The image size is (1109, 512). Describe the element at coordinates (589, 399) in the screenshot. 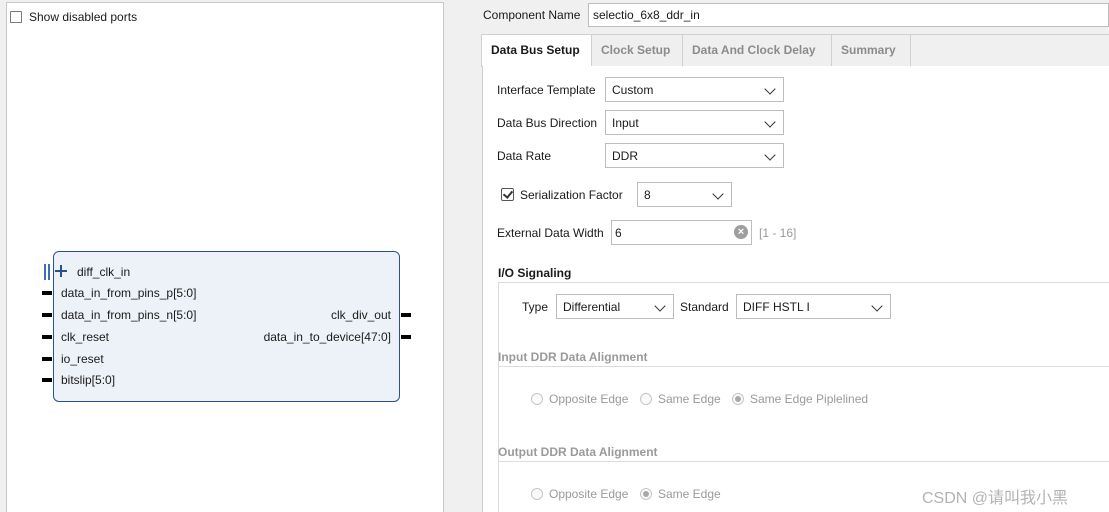

I see `input-opposite-edge-label: Opposite Edge` at that location.